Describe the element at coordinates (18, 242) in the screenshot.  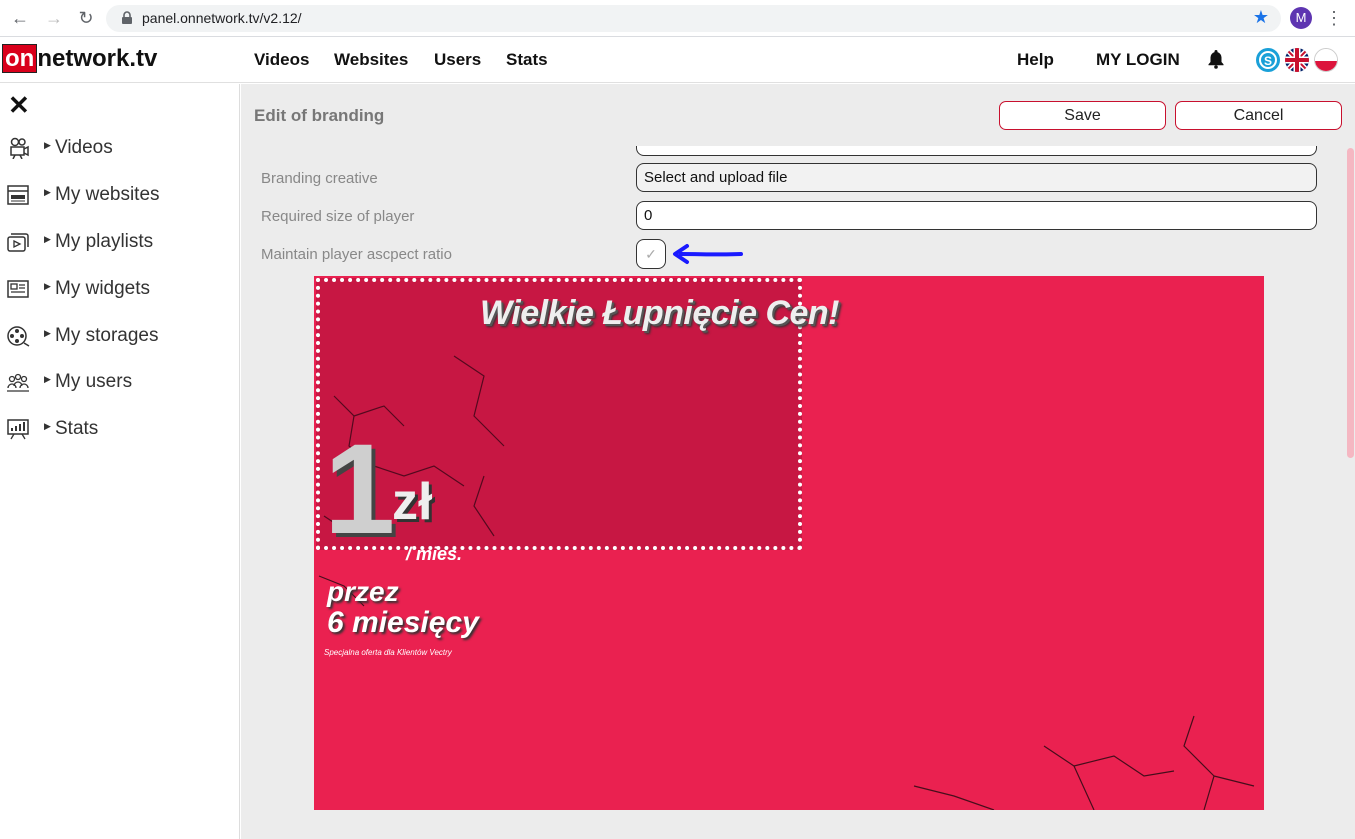
I see `playlist-icon` at that location.